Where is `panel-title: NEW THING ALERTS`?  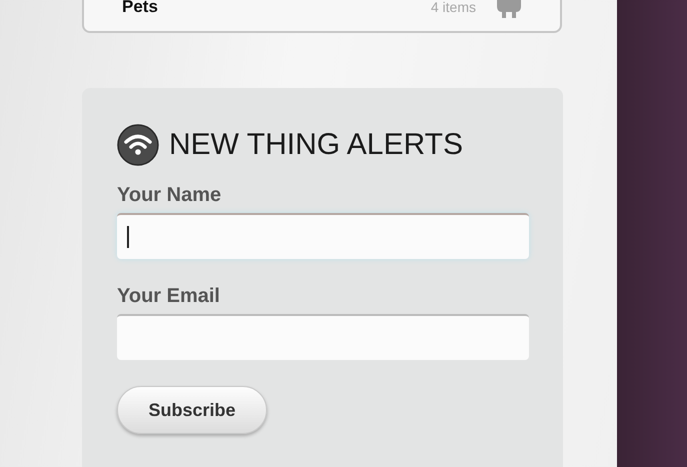
panel-title: NEW THING ALERTS is located at coordinates (316, 145).